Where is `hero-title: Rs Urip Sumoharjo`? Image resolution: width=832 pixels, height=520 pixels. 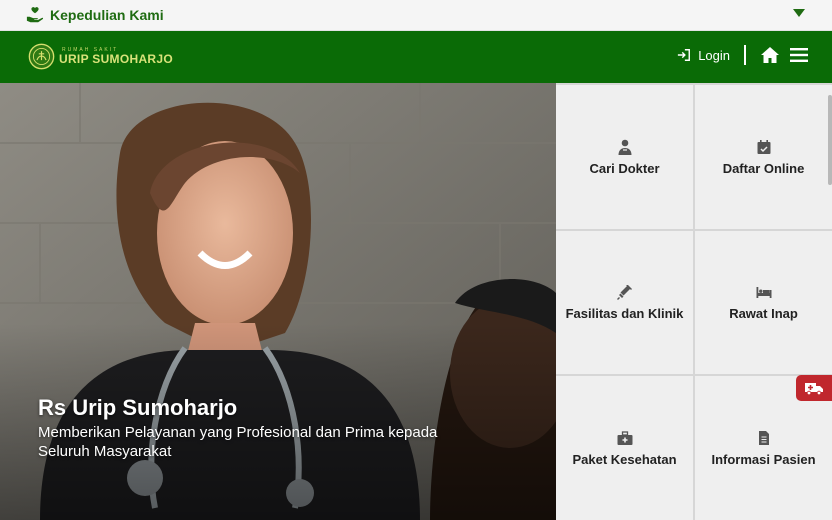 hero-title: Rs Urip Sumoharjo is located at coordinates (138, 407).